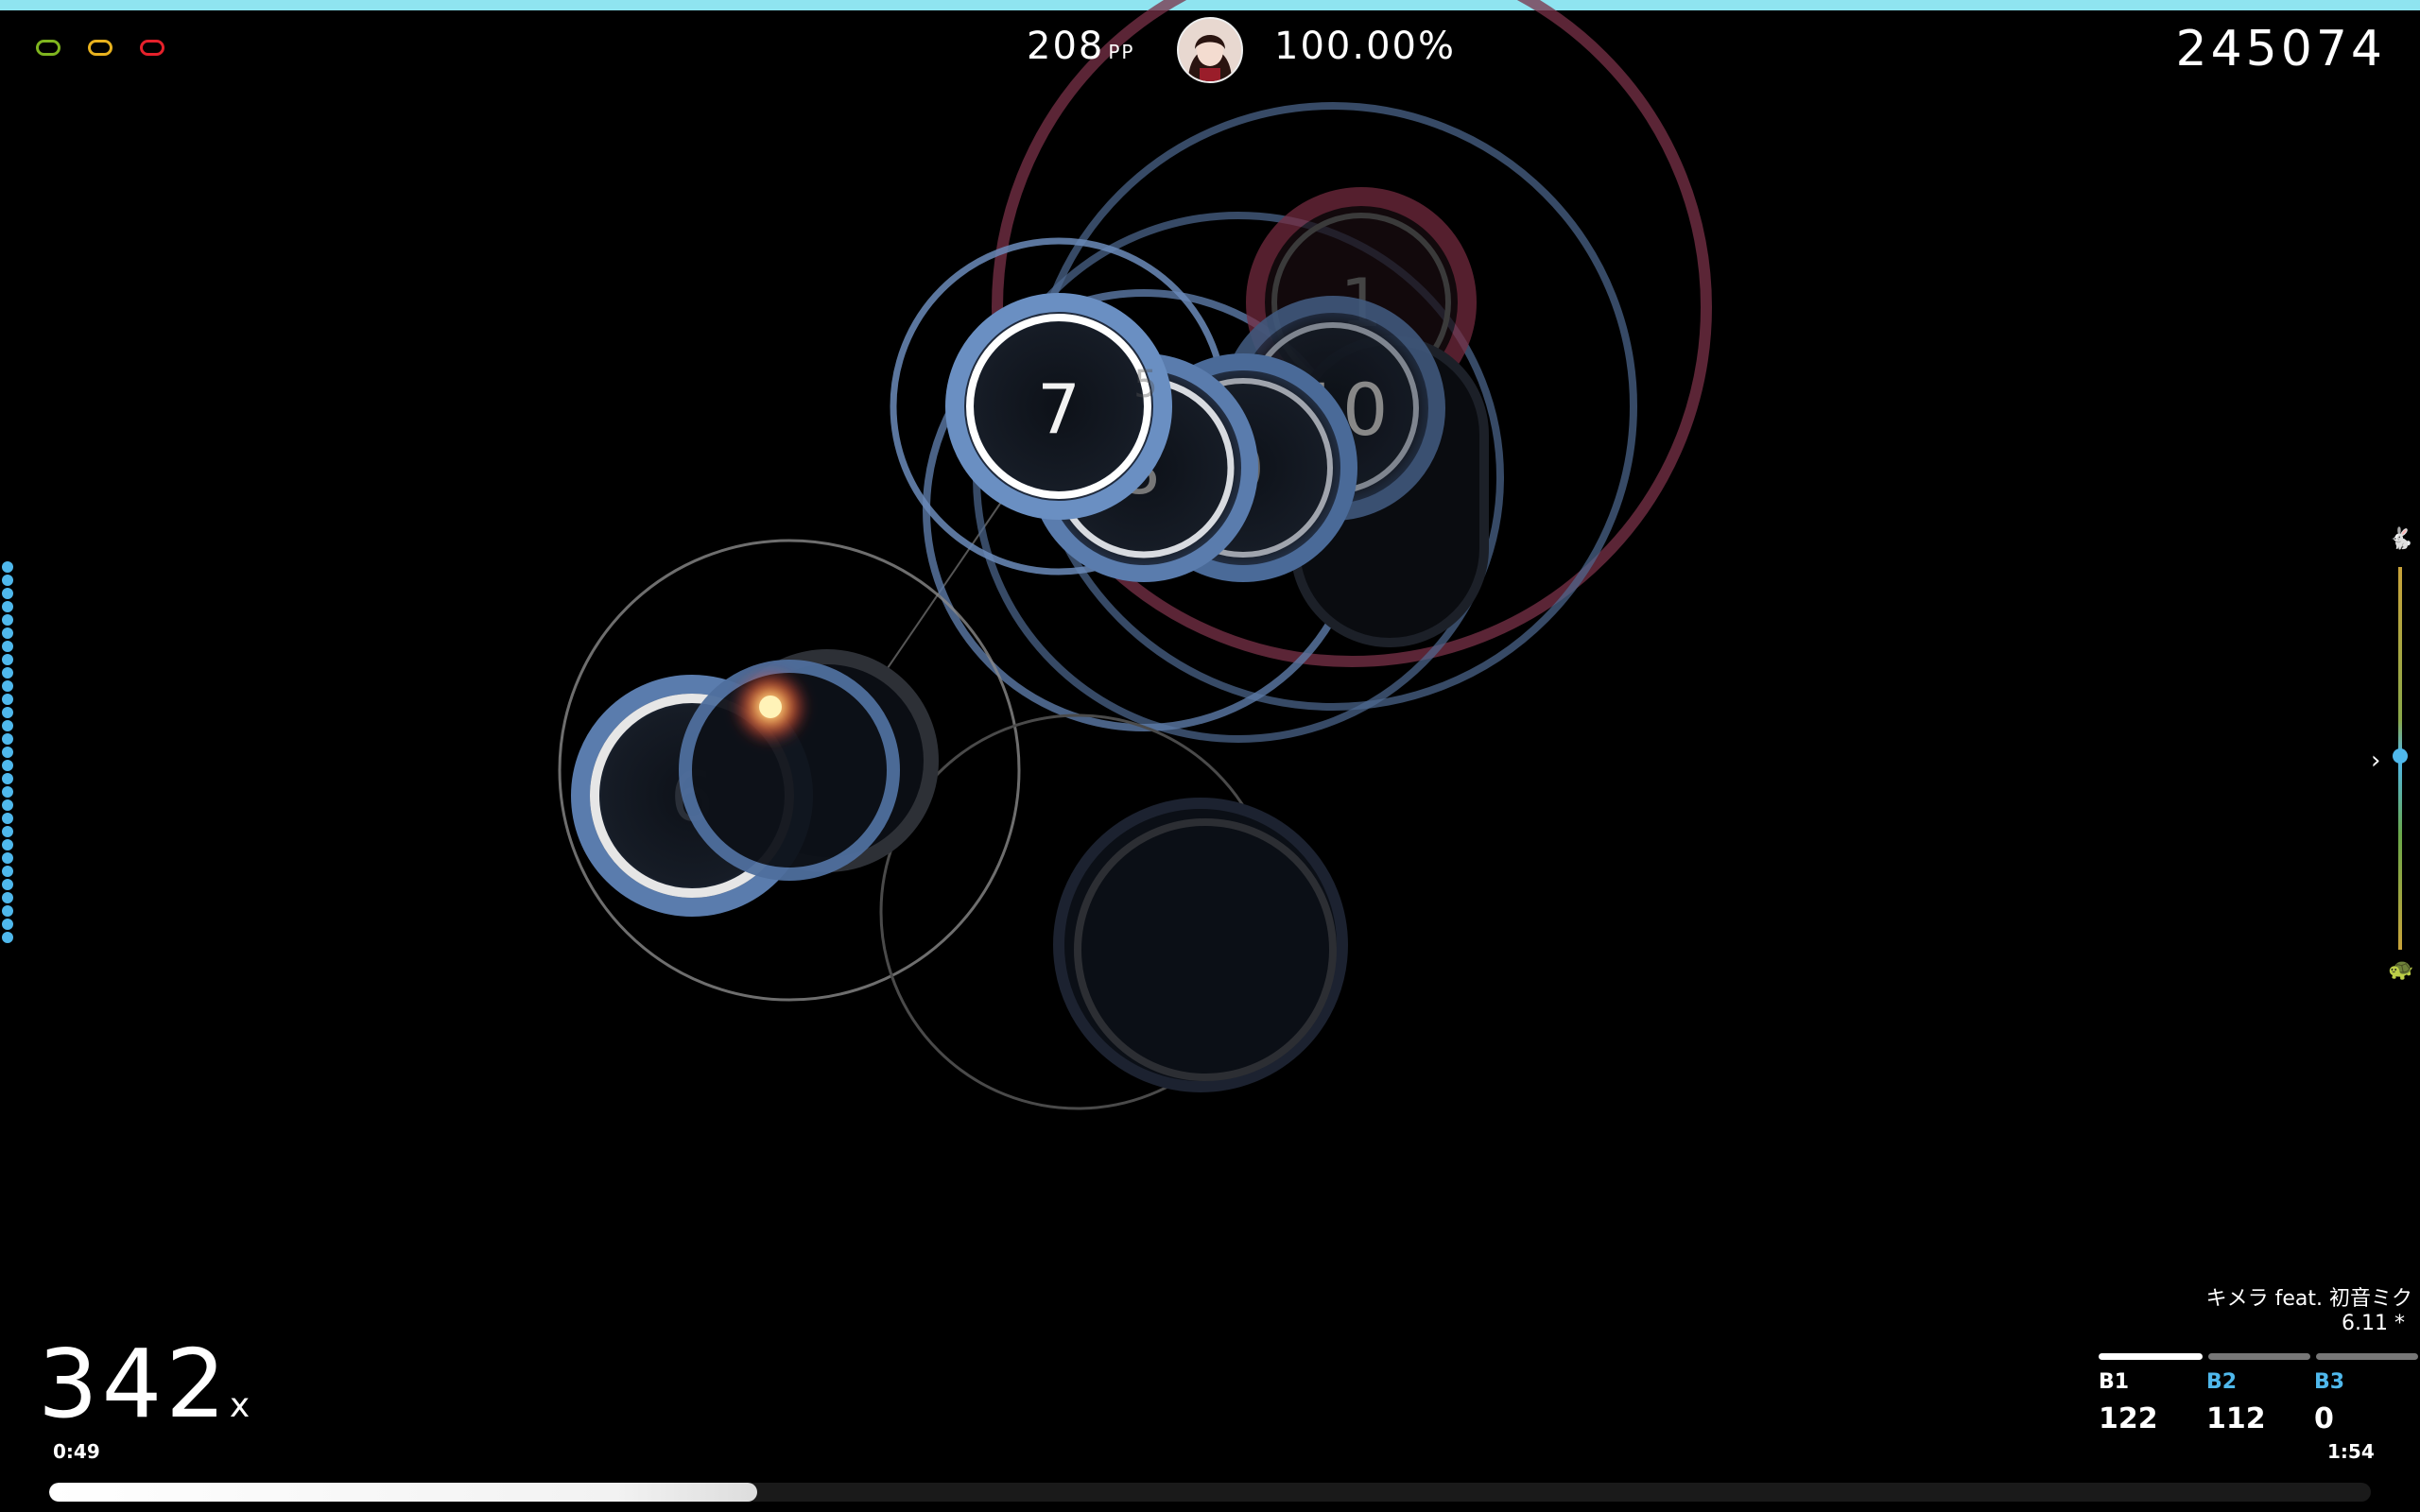 The width and height of the screenshot is (2420, 1512). Describe the element at coordinates (1058, 409) in the screenshot. I see `hit-circle-number: 7` at that location.